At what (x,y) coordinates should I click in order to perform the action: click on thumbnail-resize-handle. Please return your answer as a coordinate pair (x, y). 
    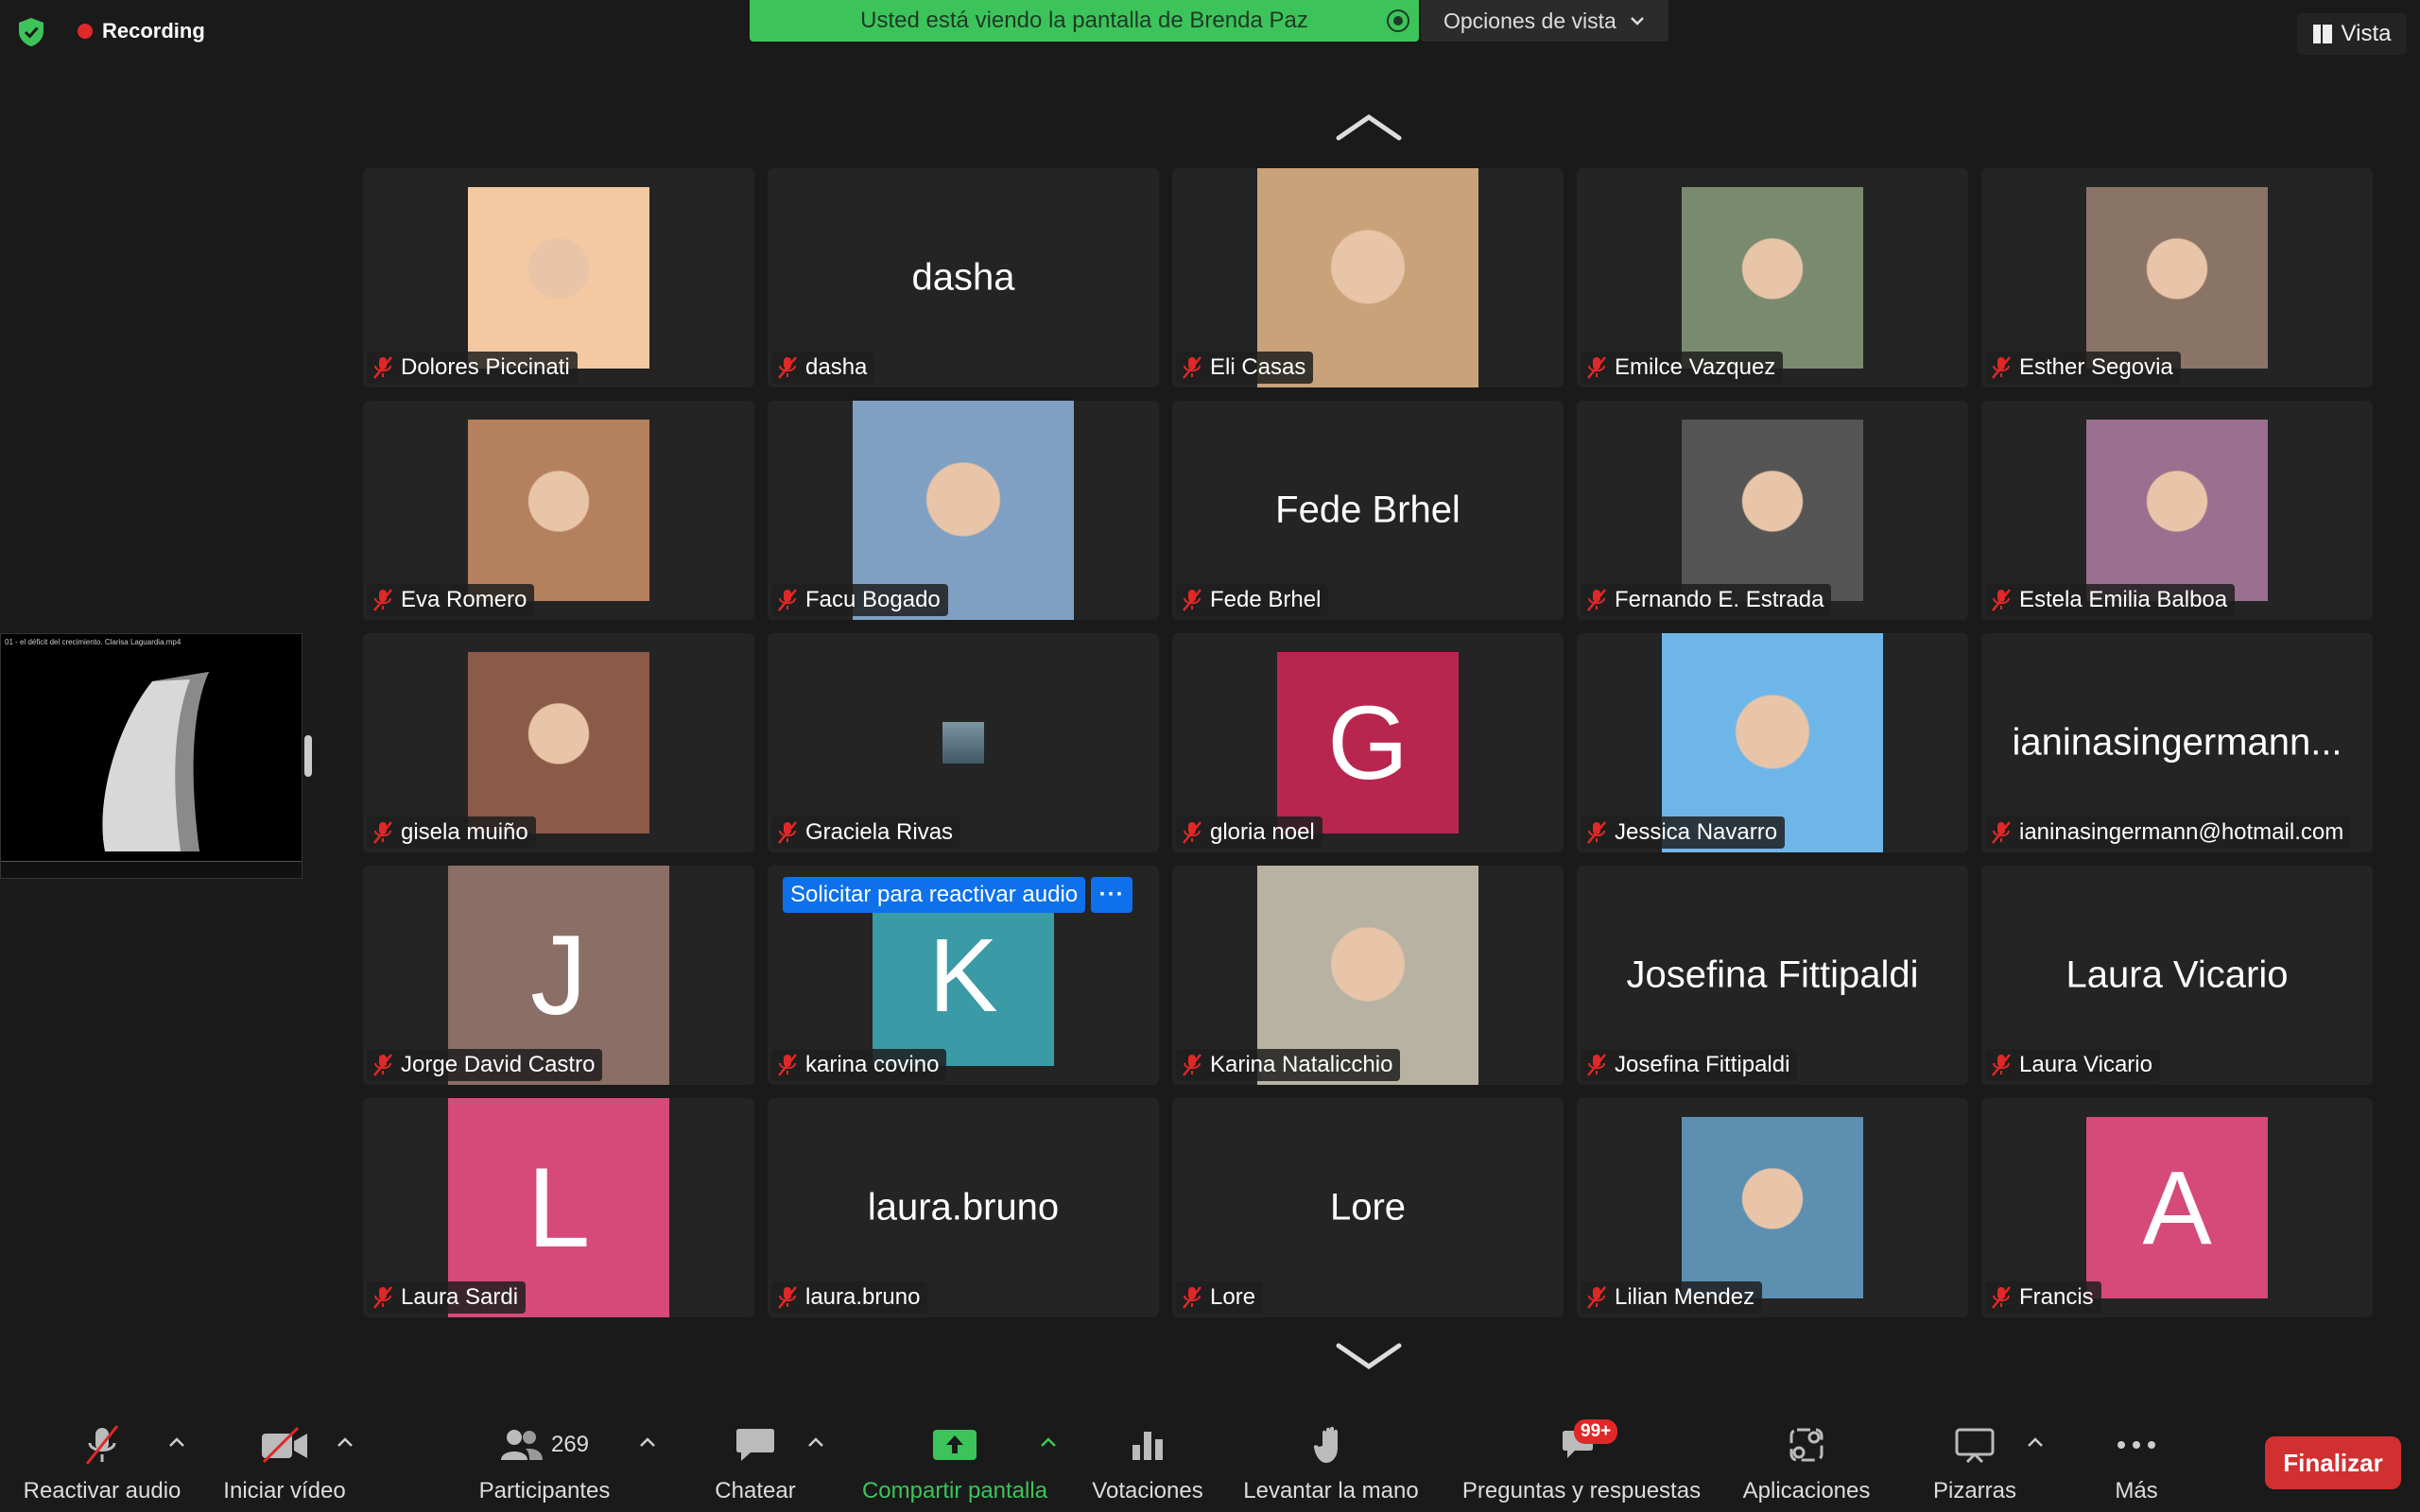
    Looking at the image, I should click on (308, 756).